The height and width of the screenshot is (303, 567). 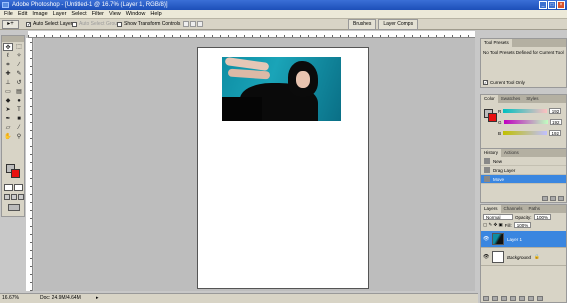 I want to click on blend-mode-select: Normal, so click(x=498, y=217).